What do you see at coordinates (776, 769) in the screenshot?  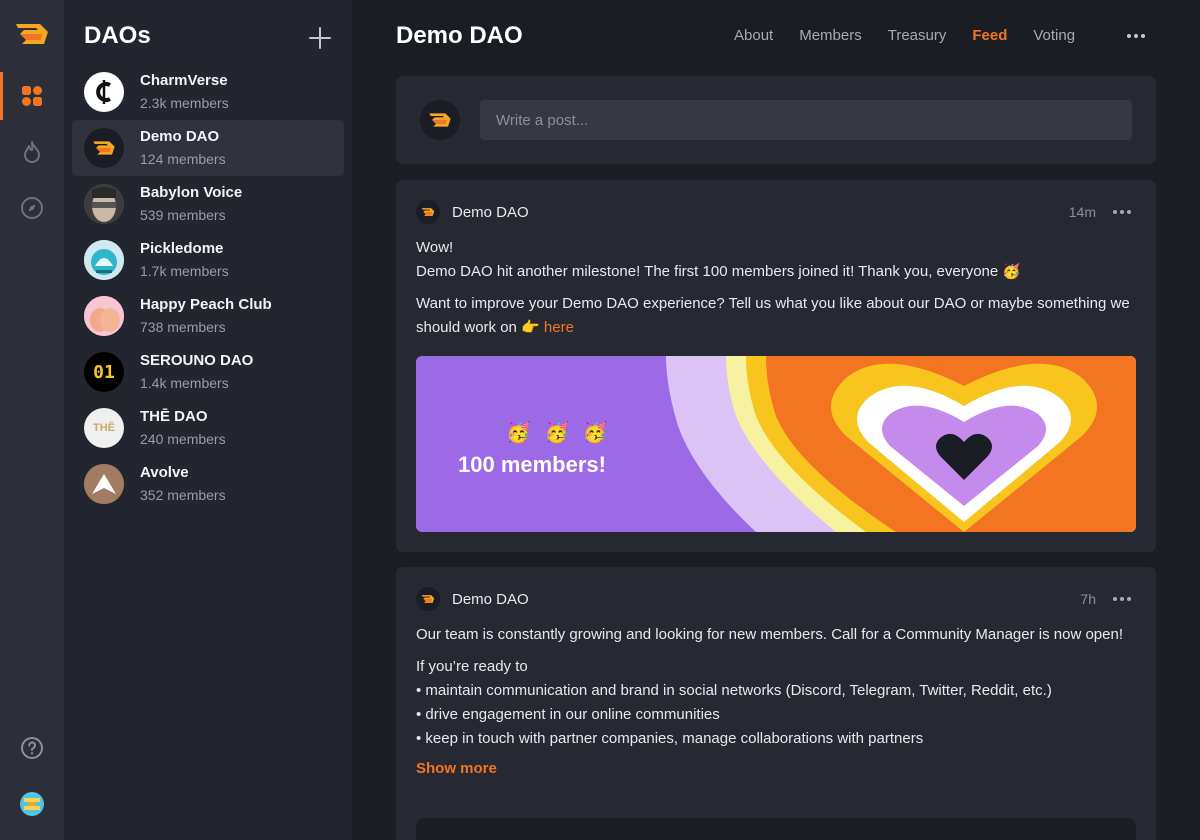 I see `show-more-link: Show more` at bounding box center [776, 769].